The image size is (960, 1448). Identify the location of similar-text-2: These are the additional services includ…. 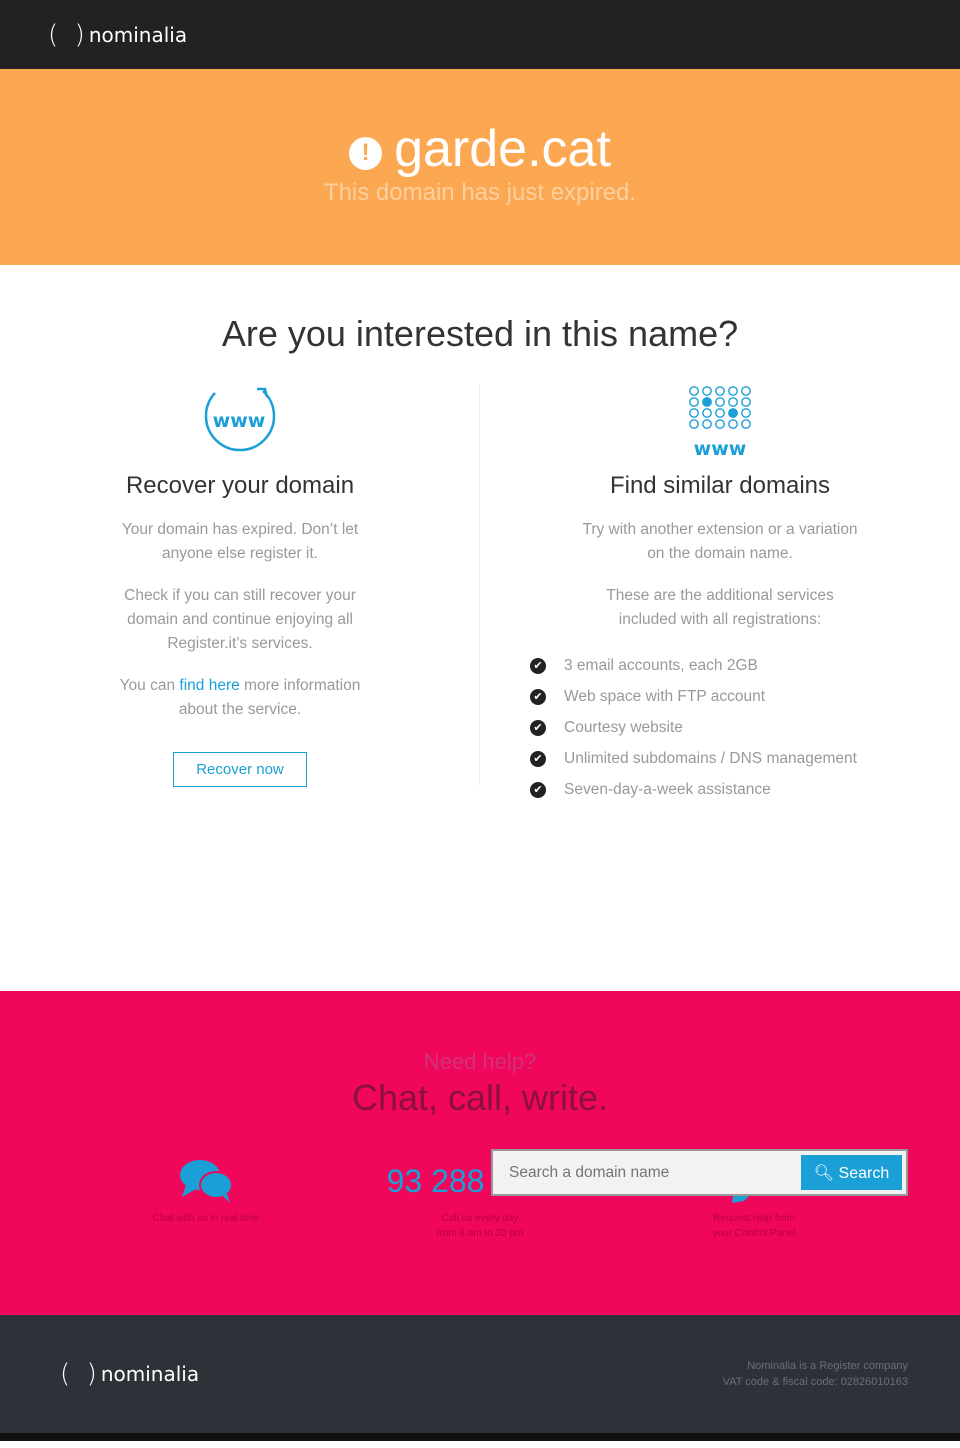
(720, 607).